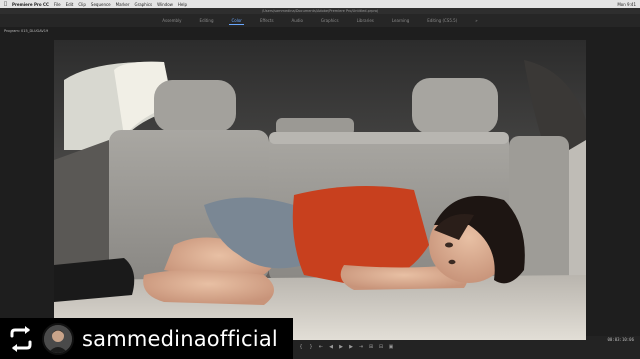  I want to click on repost-banner: sammedinaofficial, so click(146, 338).